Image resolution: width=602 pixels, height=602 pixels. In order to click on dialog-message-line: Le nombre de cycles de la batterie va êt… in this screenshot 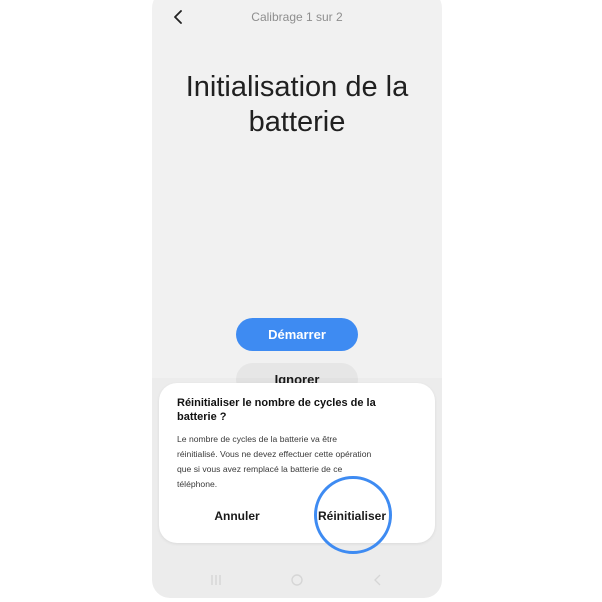, I will do `click(257, 439)`.